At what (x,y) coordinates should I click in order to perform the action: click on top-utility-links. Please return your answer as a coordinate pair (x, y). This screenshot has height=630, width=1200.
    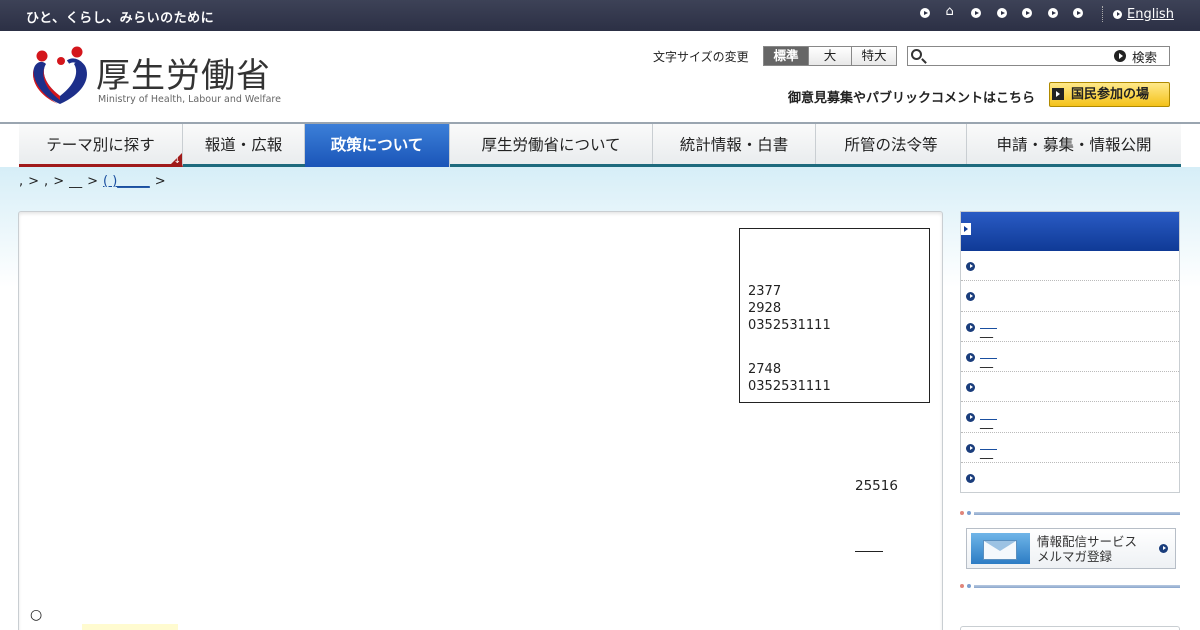
    Looking at the image, I should click on (1009, 11).